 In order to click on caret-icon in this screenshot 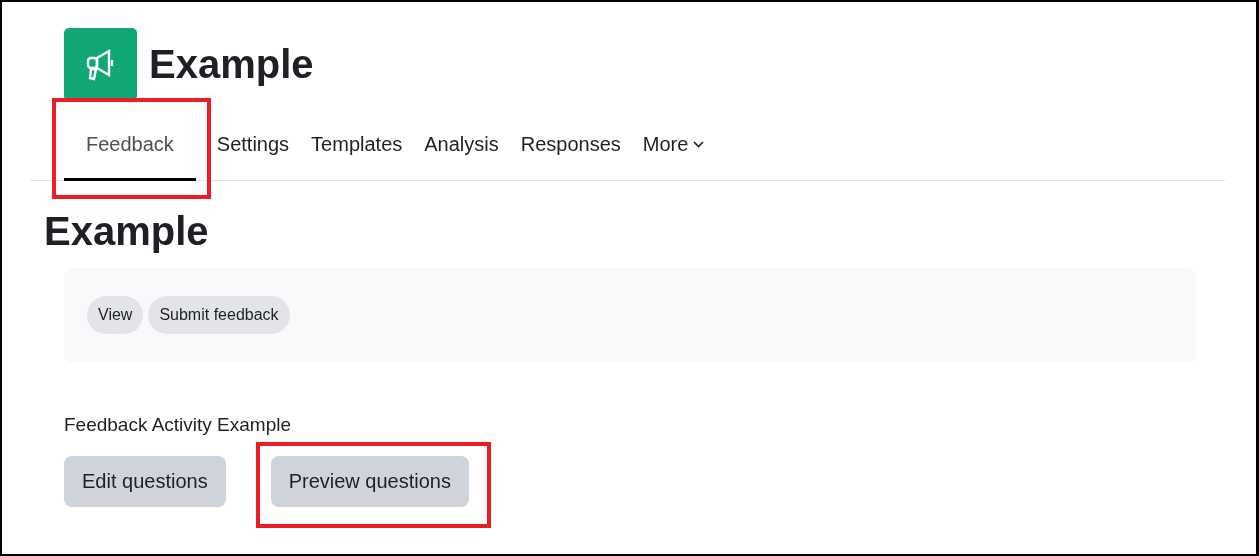, I will do `click(699, 144)`.